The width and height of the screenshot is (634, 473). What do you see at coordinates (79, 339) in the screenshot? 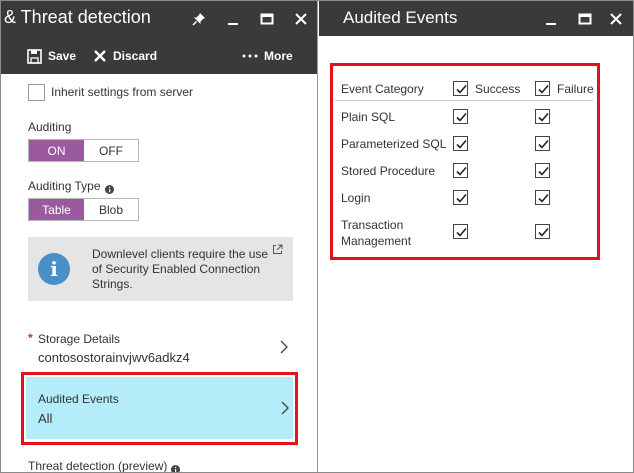
I see `storage-details-label: Storage Details` at bounding box center [79, 339].